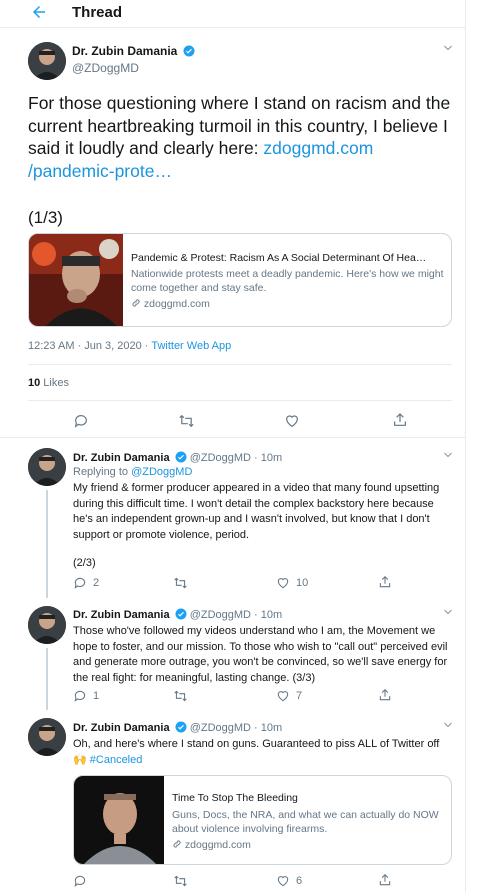 This screenshot has width=479, height=892. I want to click on likes-count: 10, so click(34, 383).